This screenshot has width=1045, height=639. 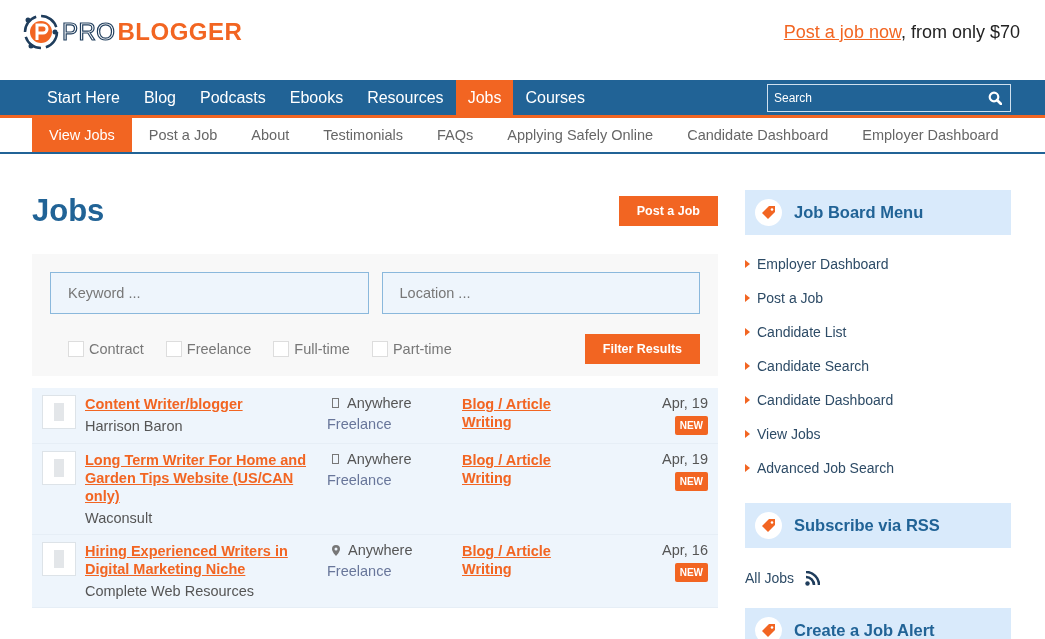 I want to click on subnav-tab: Candidate Dashboard, so click(x=758, y=135).